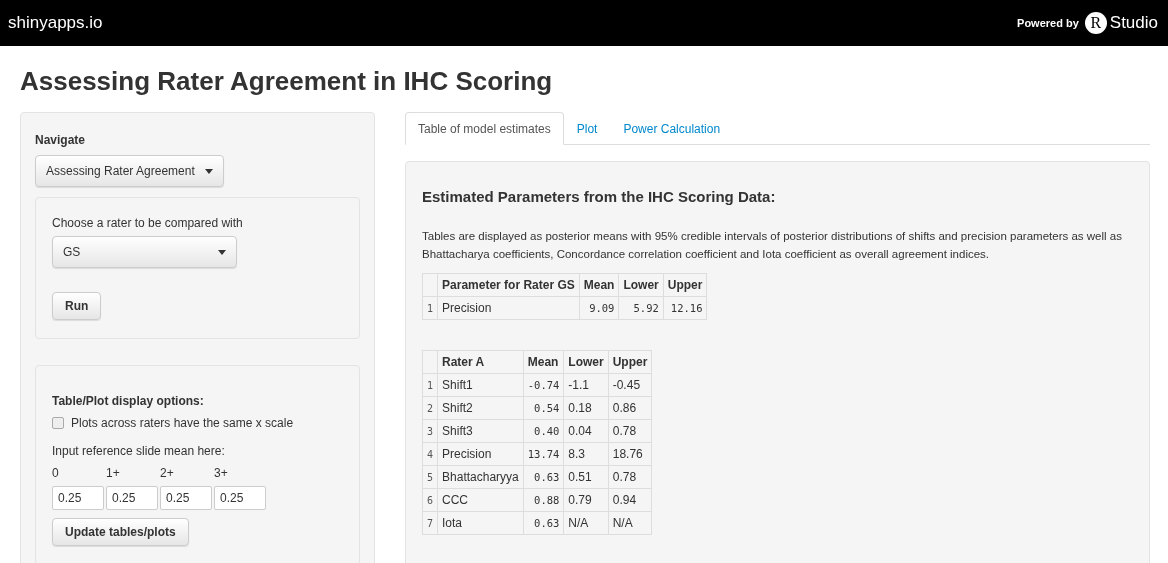 The width and height of the screenshot is (1168, 563). Describe the element at coordinates (543, 385) in the screenshot. I see `table-cell: -0.74` at that location.